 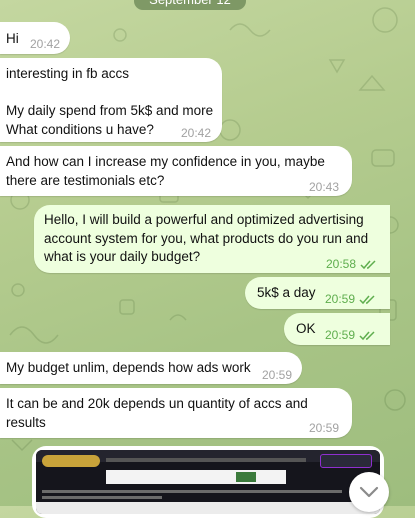 I want to click on incoming-message: Hi 20:42, so click(x=35, y=38).